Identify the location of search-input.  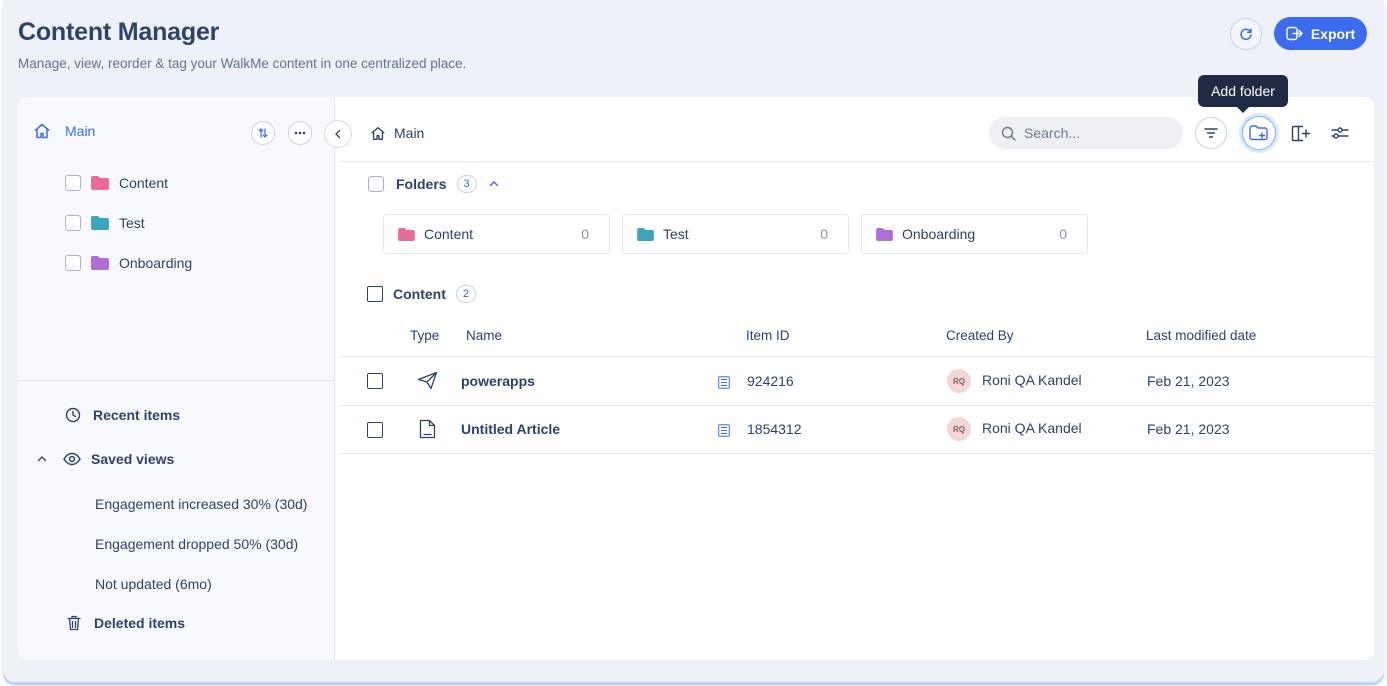
(1094, 133).